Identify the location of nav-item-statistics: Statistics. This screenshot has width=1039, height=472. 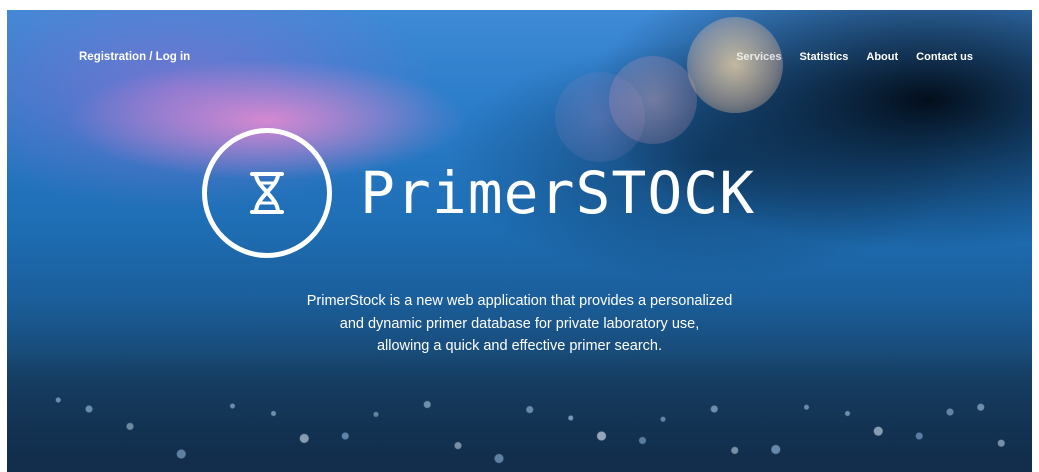
(823, 57).